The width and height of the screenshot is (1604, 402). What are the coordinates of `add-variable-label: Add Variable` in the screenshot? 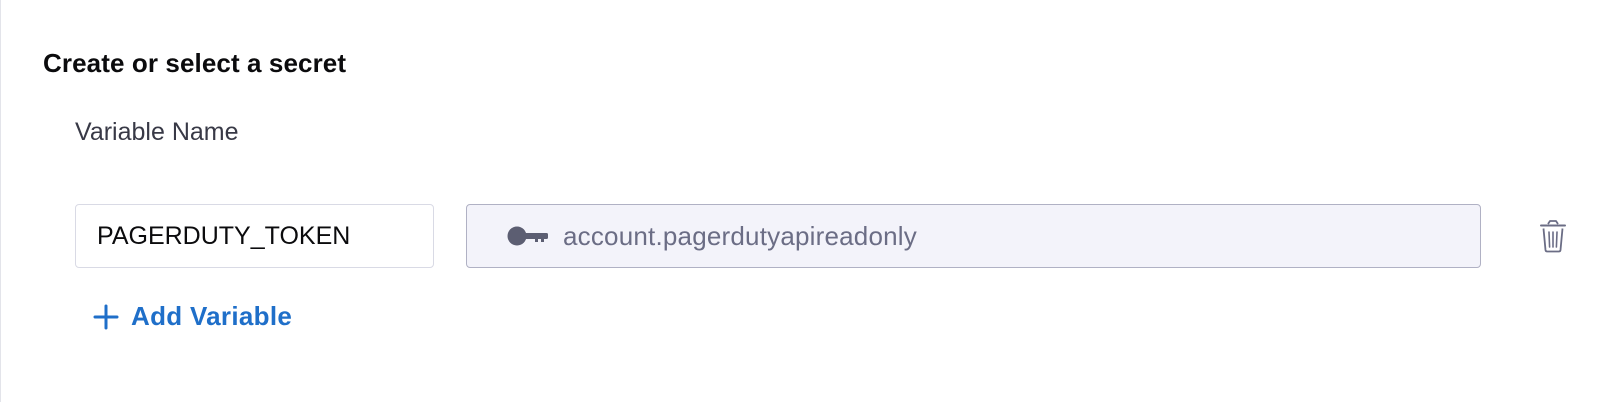 It's located at (212, 316).